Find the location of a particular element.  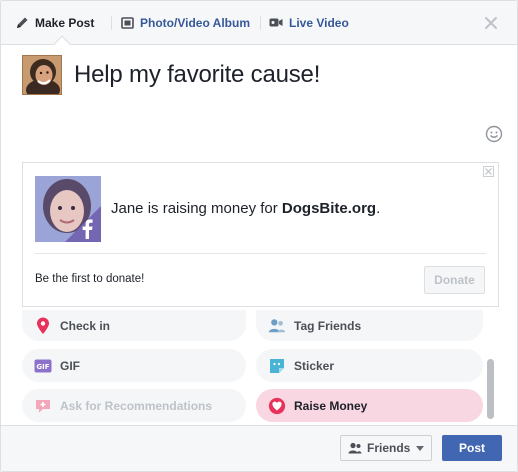

card-divider is located at coordinates (260, 253).